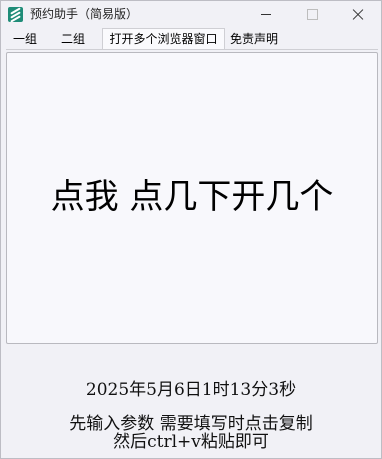 The width and height of the screenshot is (382, 459). What do you see at coordinates (358, 14) in the screenshot?
I see `close-button` at bounding box center [358, 14].